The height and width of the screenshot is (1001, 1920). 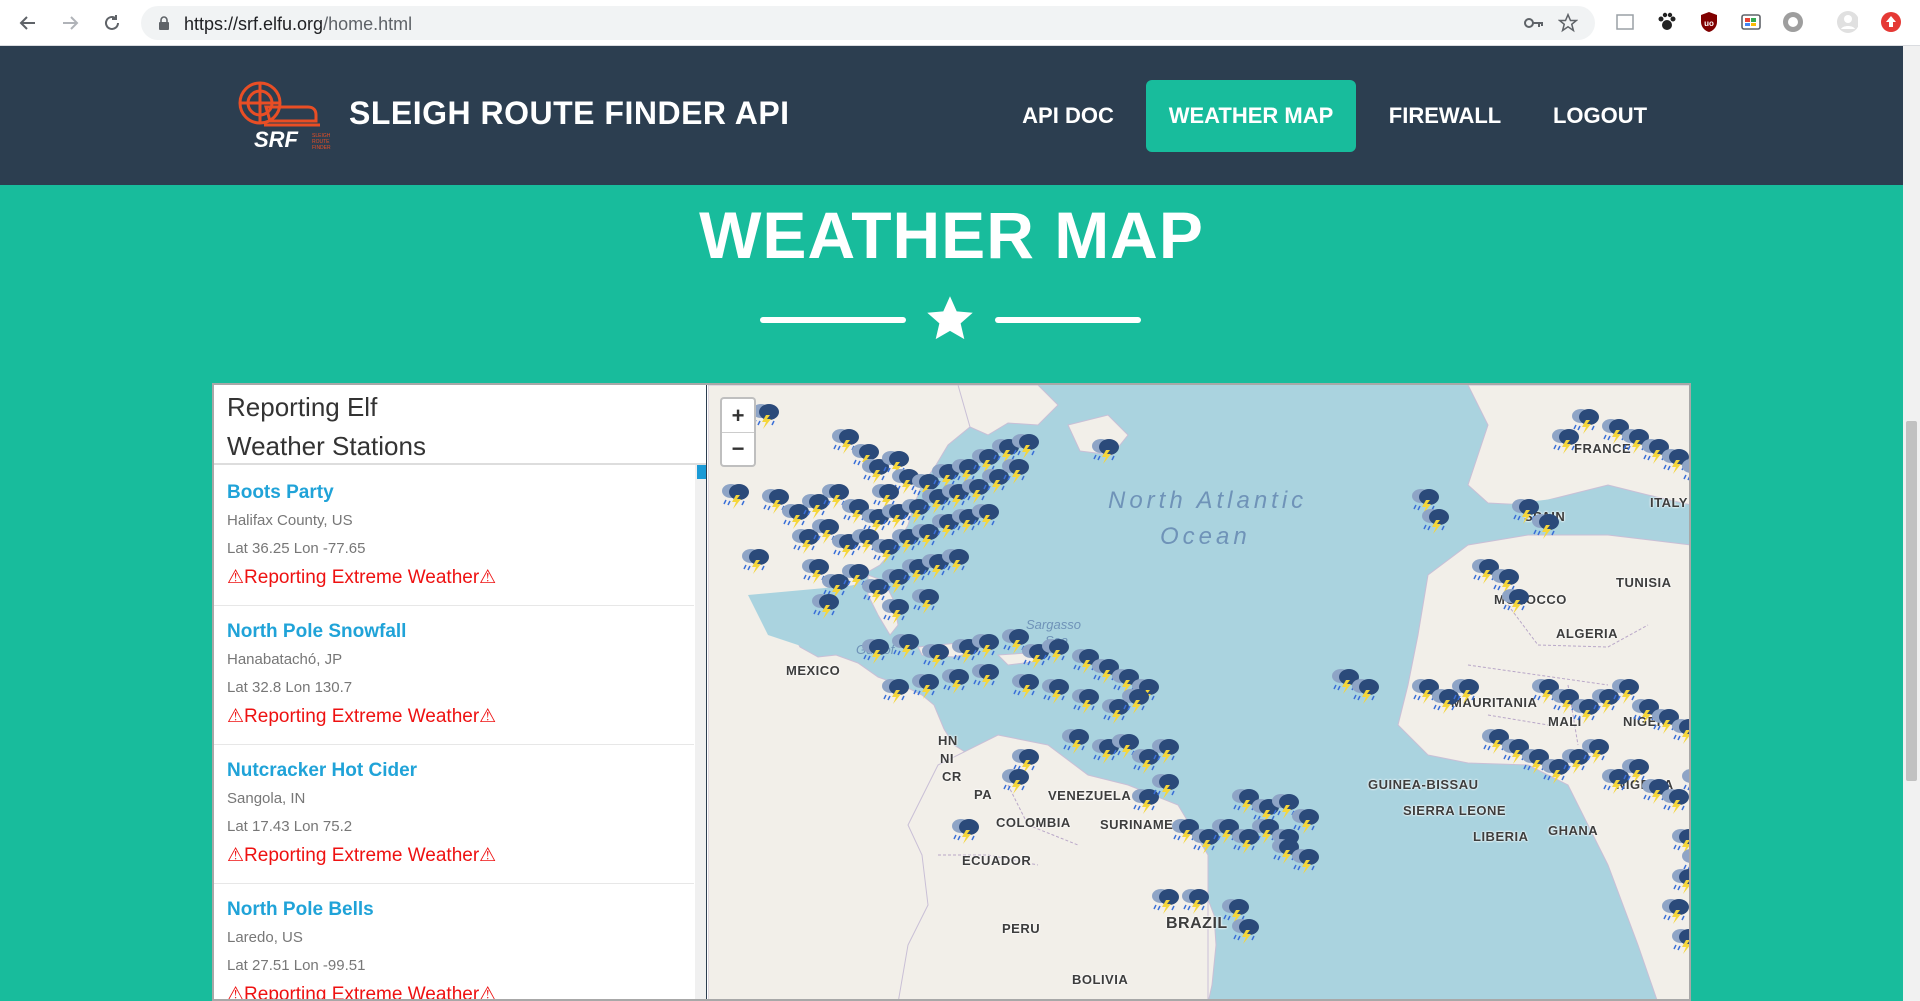 What do you see at coordinates (948, 740) in the screenshot?
I see `map-country-label: HN` at bounding box center [948, 740].